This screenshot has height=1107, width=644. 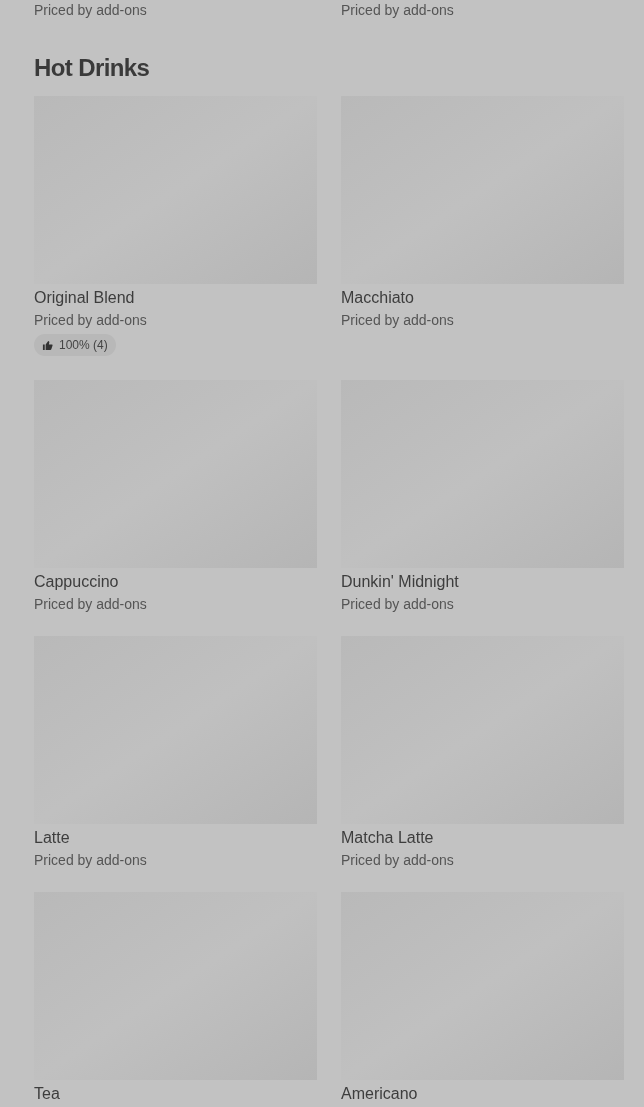 I want to click on section-heading: Hot Drinks, so click(x=92, y=68).